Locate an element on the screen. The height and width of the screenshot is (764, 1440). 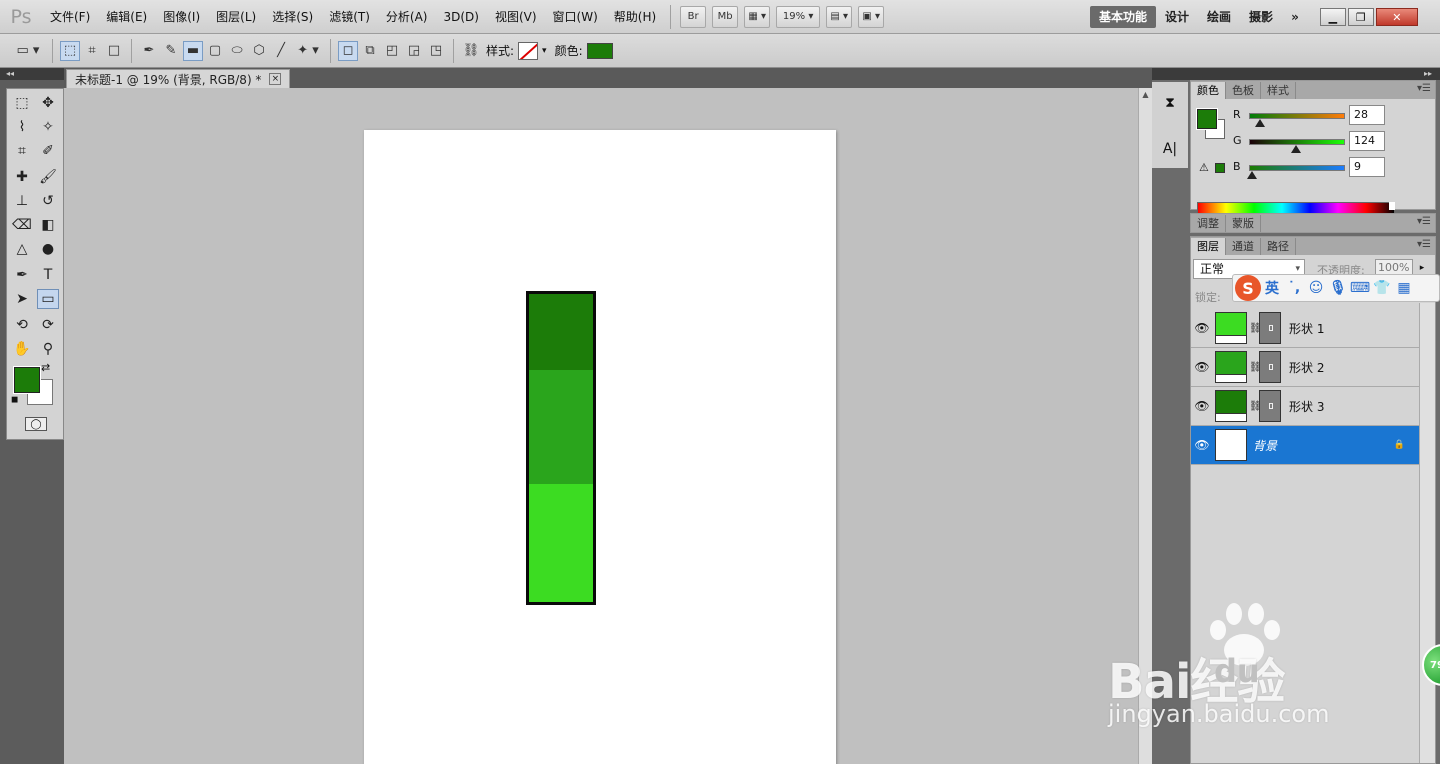
swap-colors-icon: ⇄ is located at coordinates (45, 367).